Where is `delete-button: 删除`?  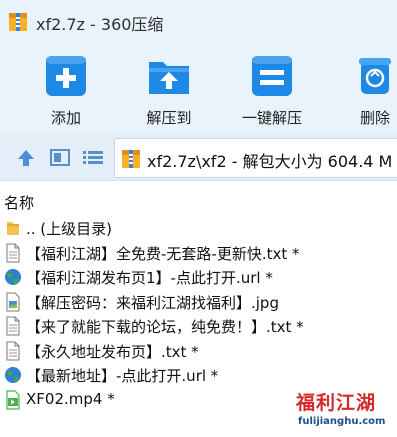 delete-button: 删除 is located at coordinates (366, 91).